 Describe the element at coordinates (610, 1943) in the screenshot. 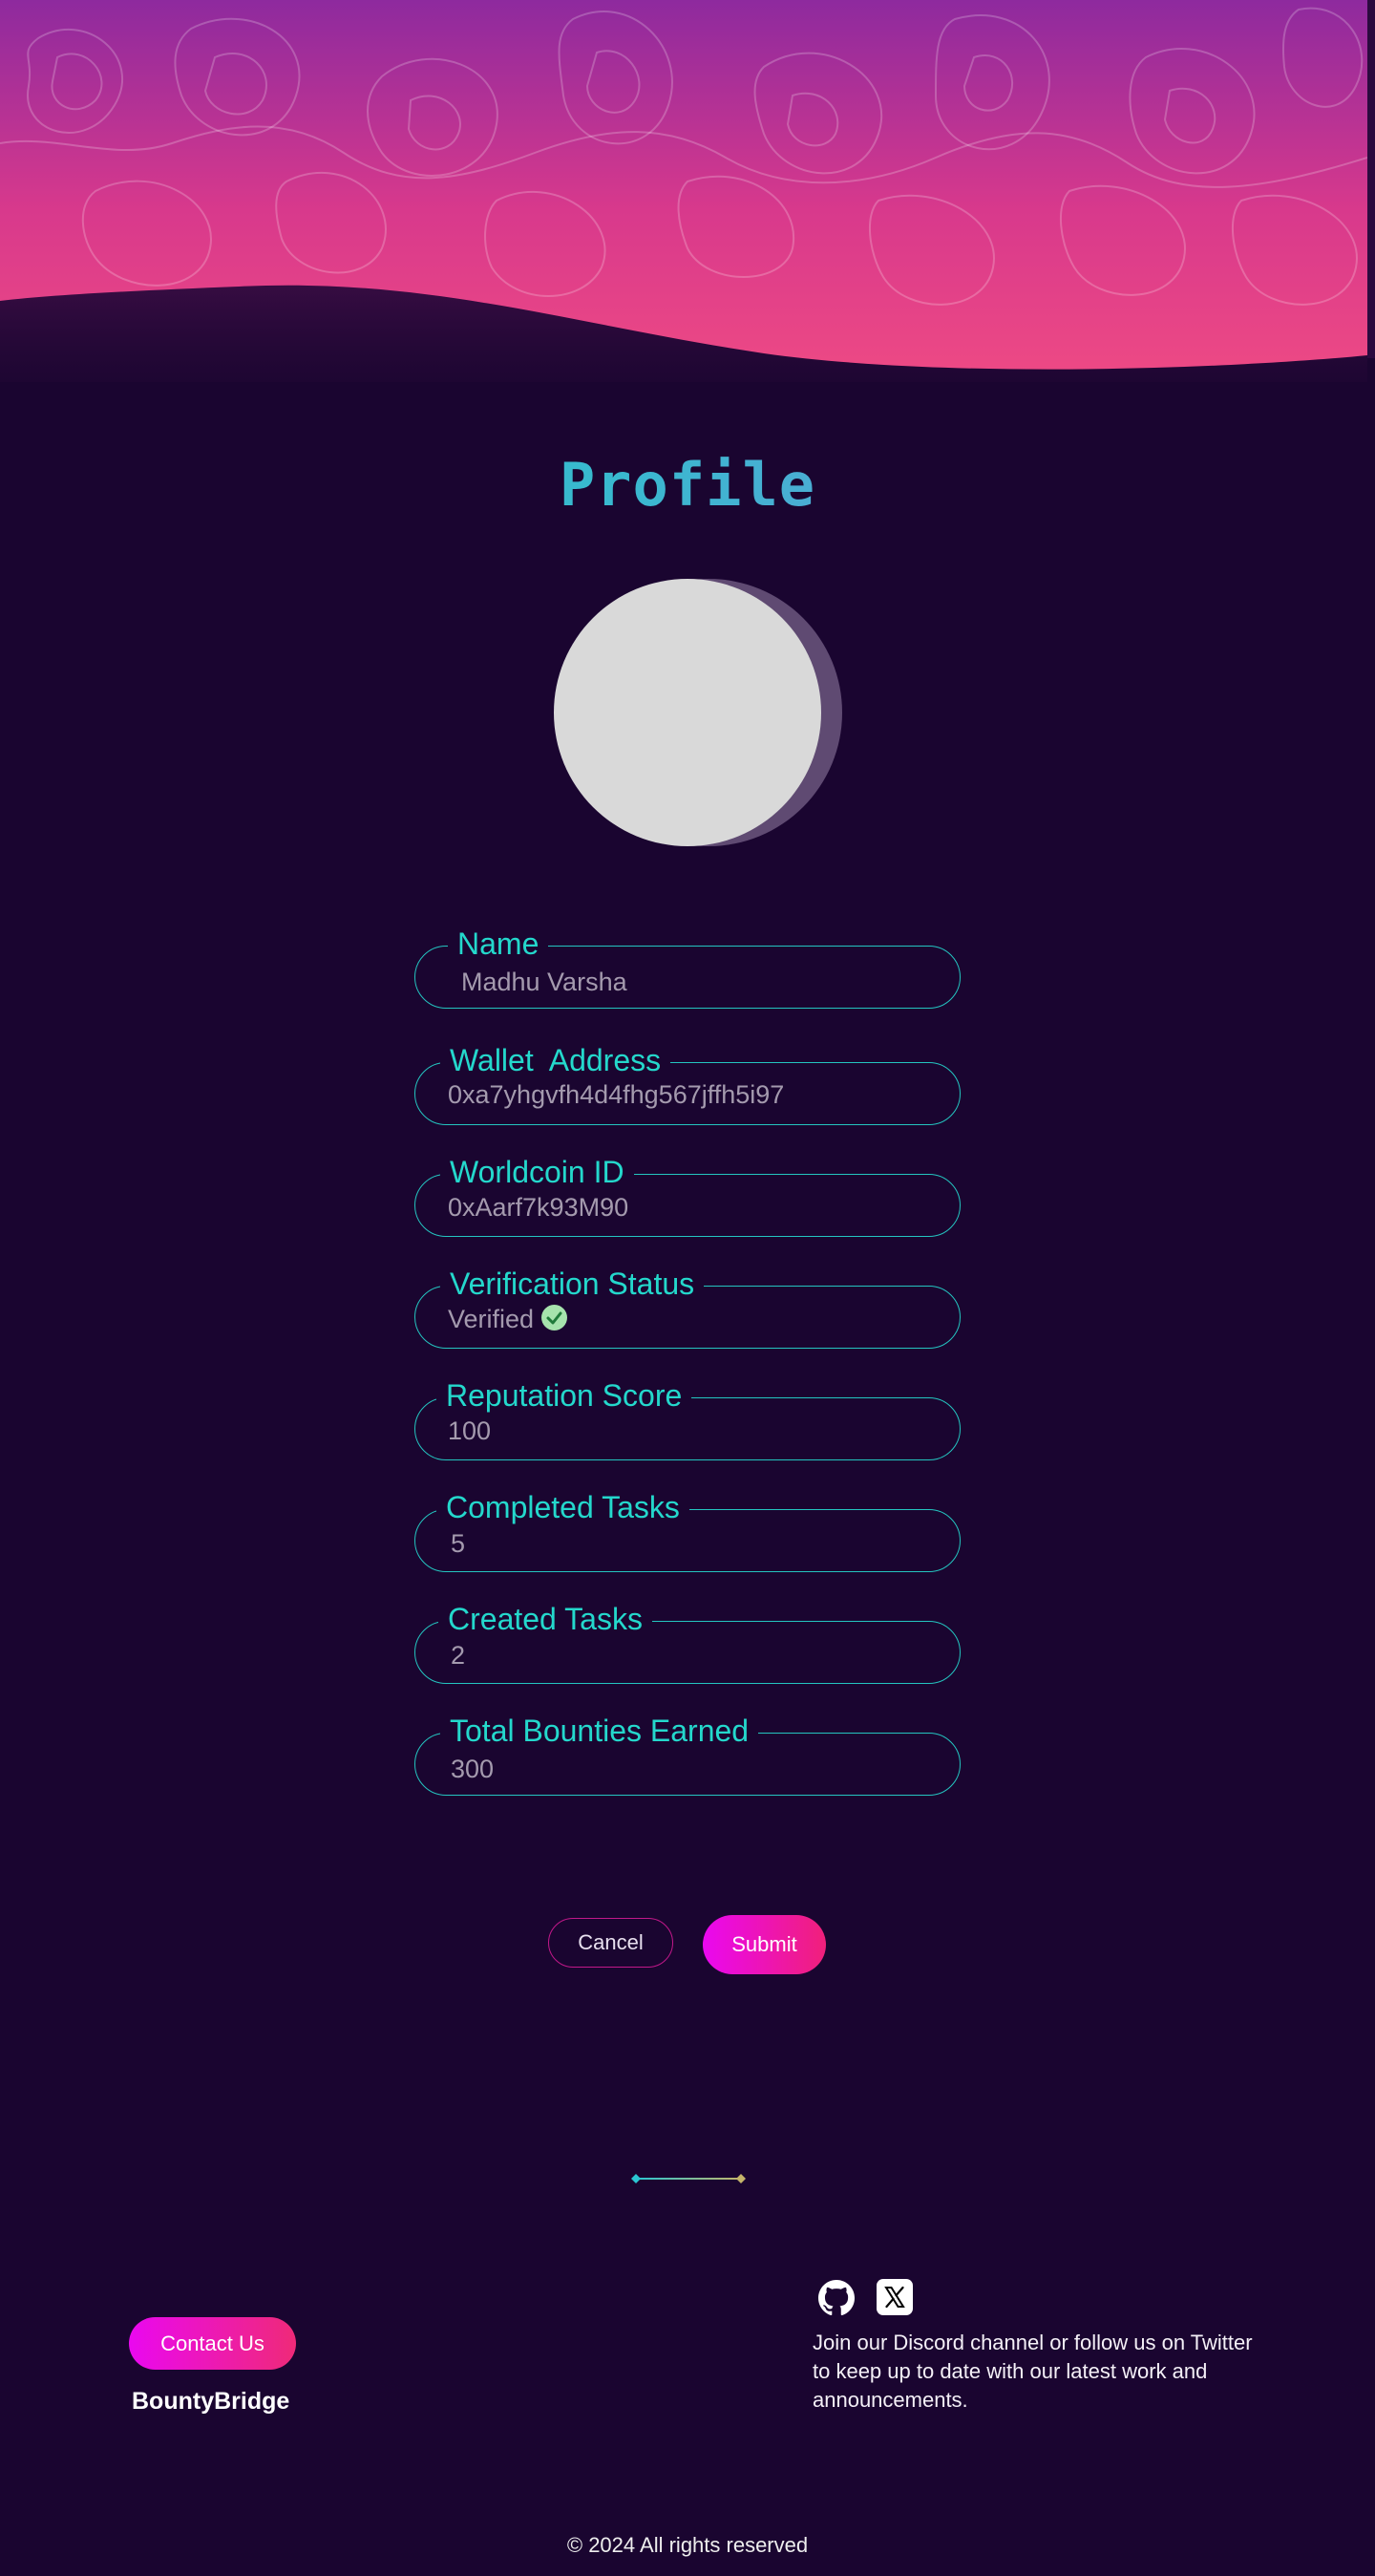

I see `cancel-button: Cancel` at that location.